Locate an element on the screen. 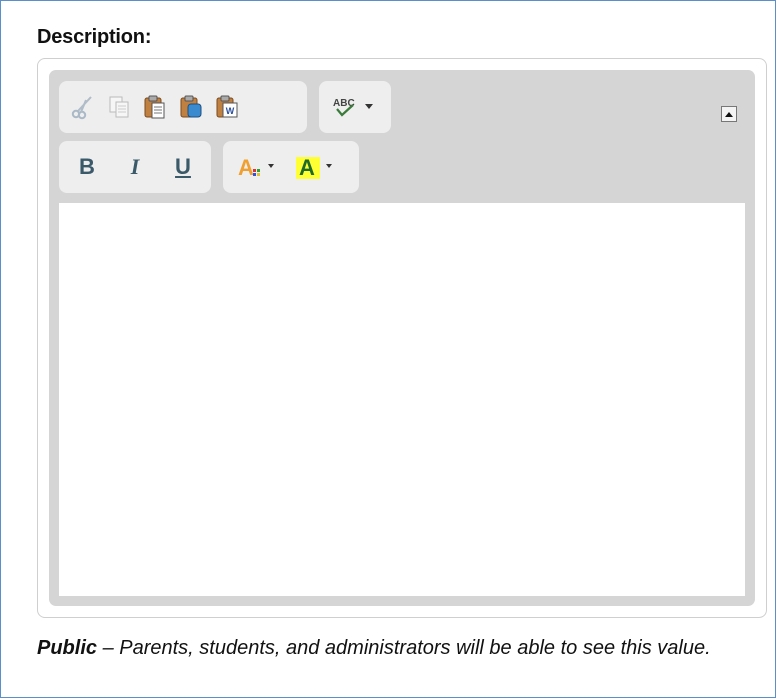  background-color-button: A is located at coordinates (320, 167).